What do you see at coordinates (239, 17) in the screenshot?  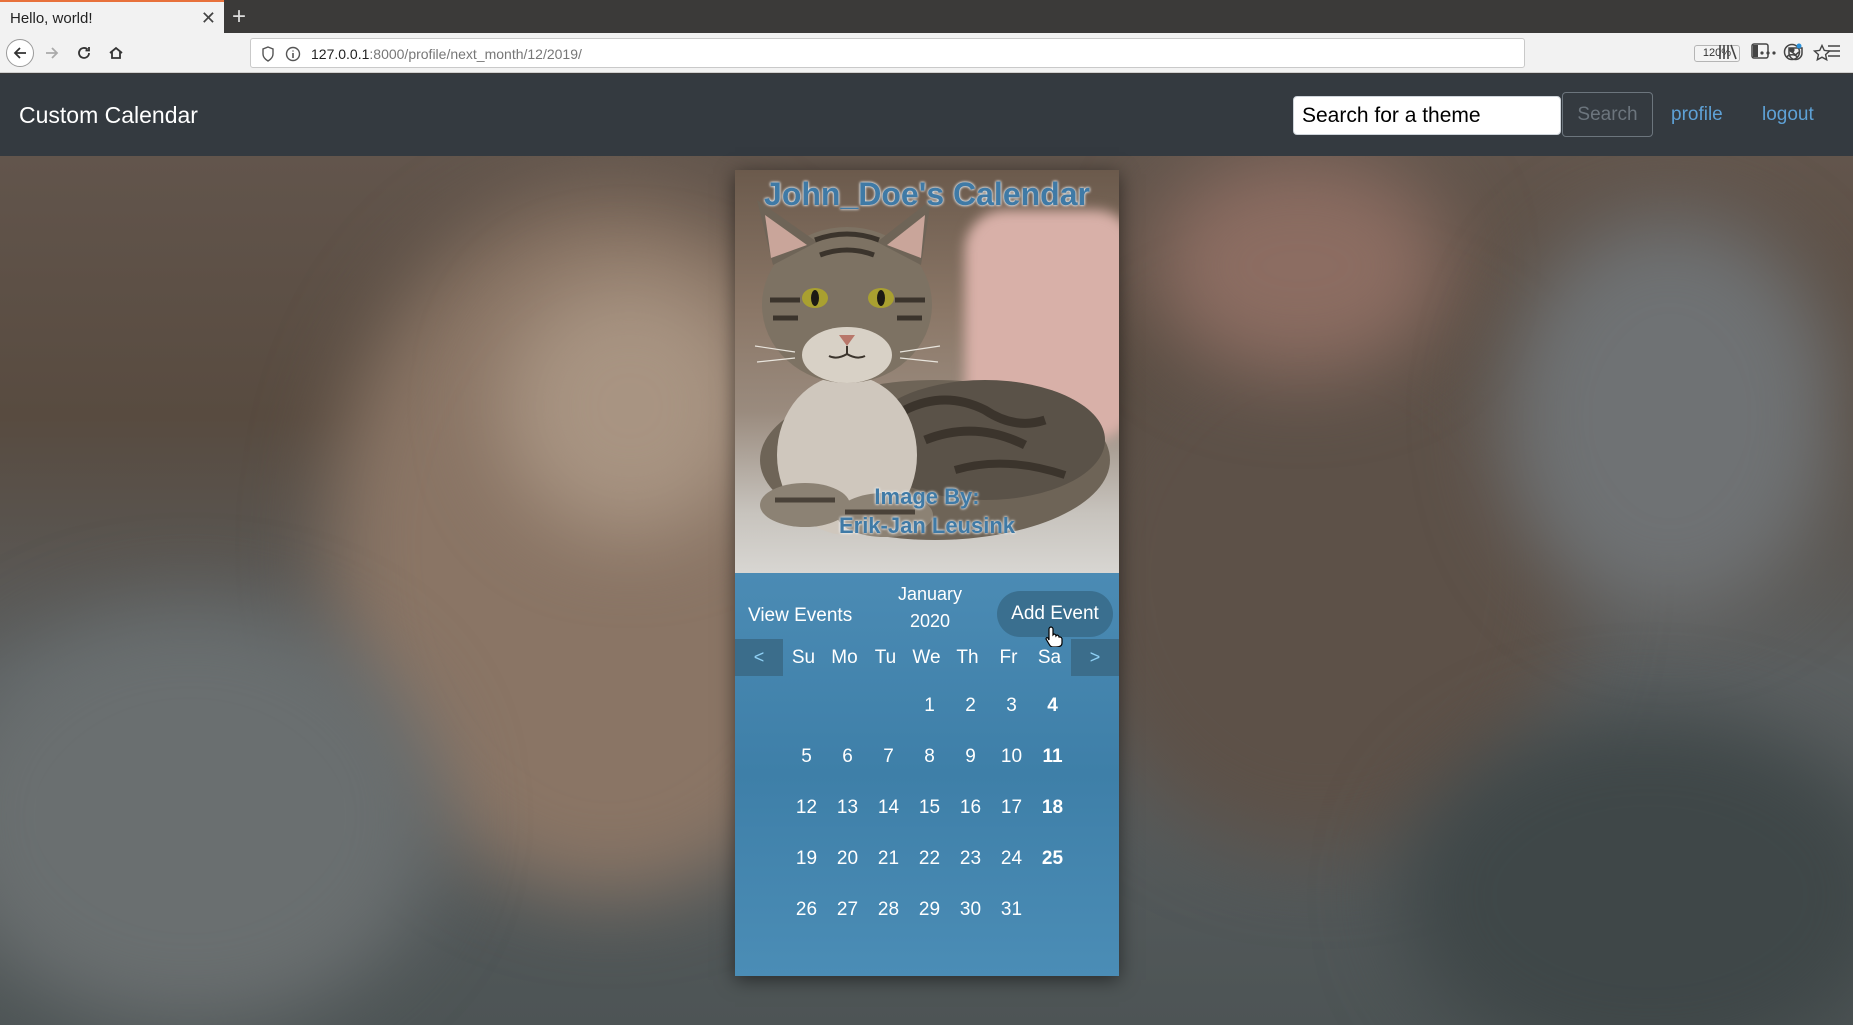 I see `new-tab-icon: +` at bounding box center [239, 17].